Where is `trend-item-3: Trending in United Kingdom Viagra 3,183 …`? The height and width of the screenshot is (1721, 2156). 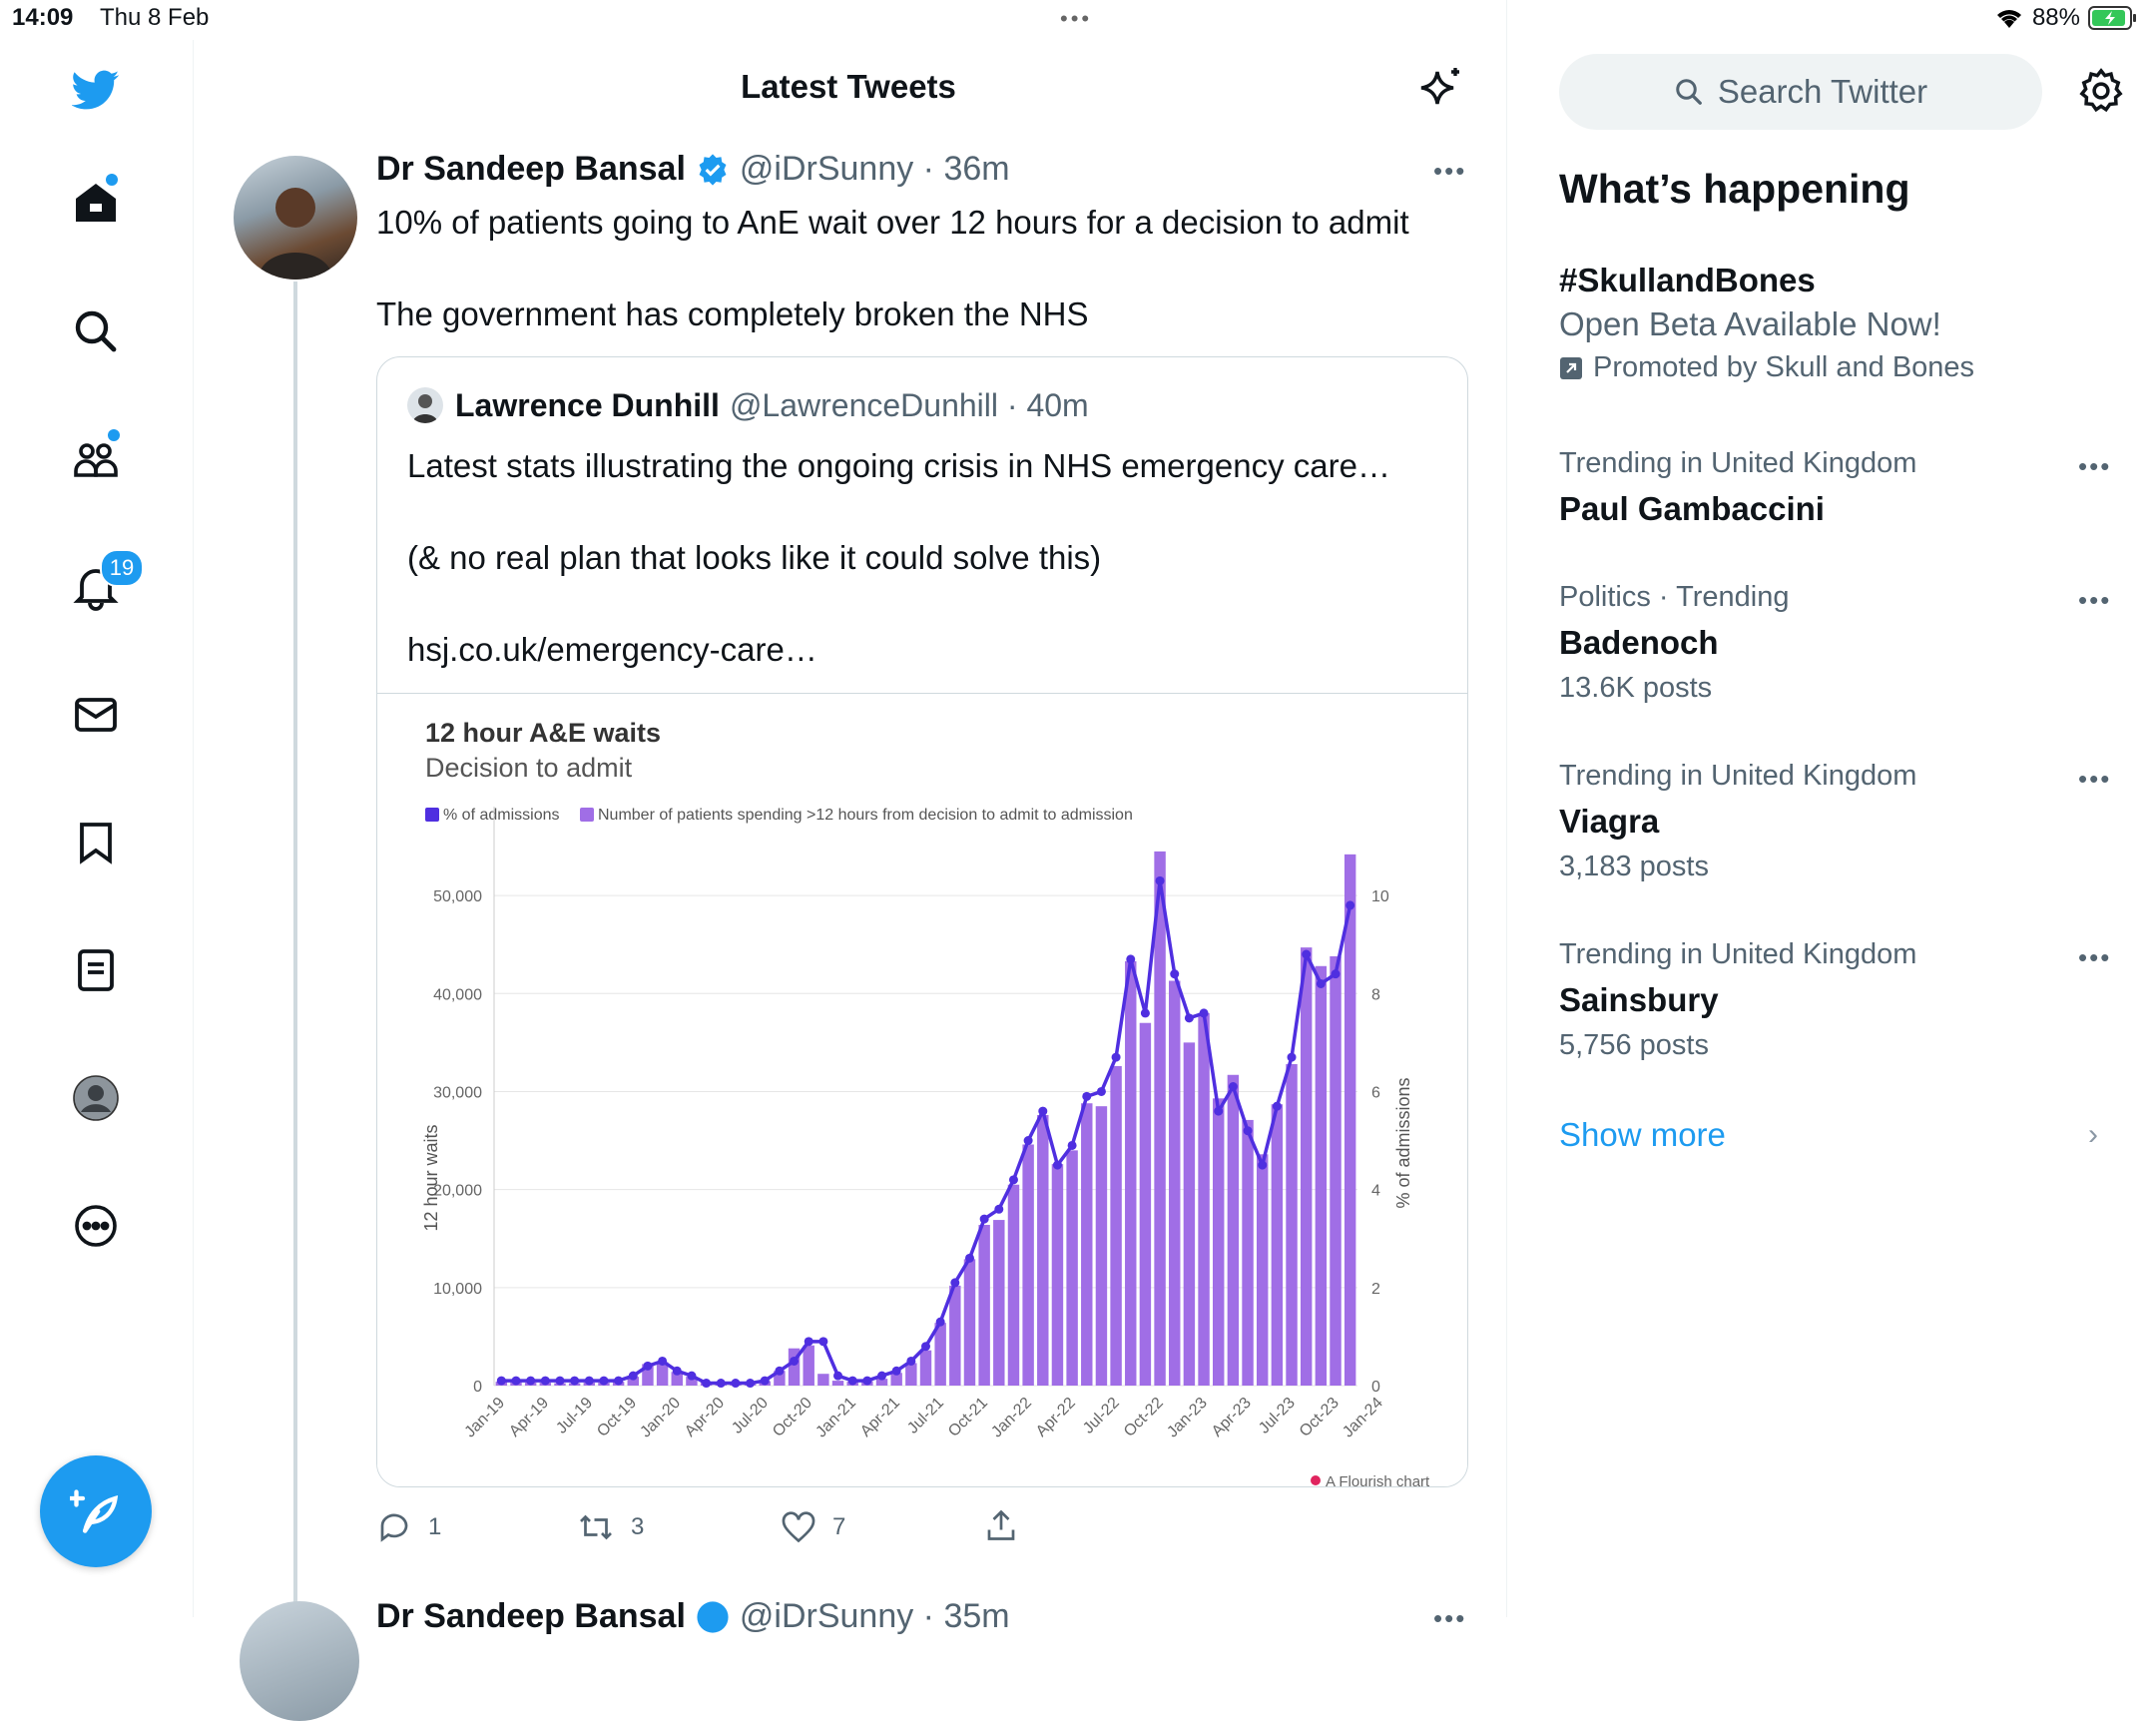 trend-item-3: Trending in United Kingdom Viagra 3,183 … is located at coordinates (1838, 821).